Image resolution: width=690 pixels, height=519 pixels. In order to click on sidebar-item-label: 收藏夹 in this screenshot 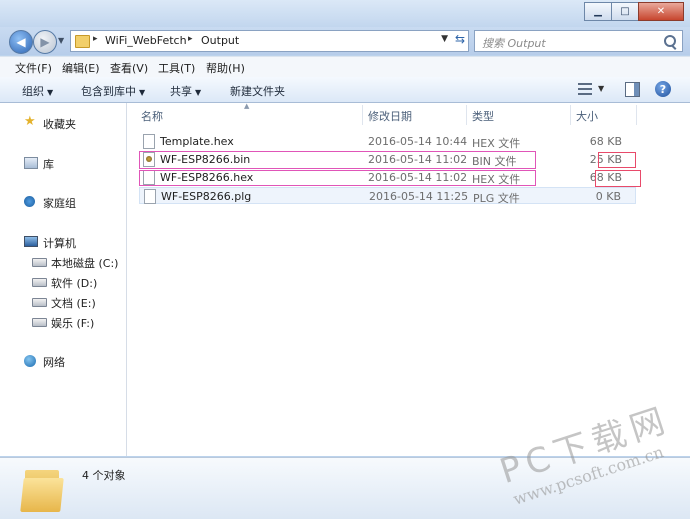, I will do `click(59, 124)`.